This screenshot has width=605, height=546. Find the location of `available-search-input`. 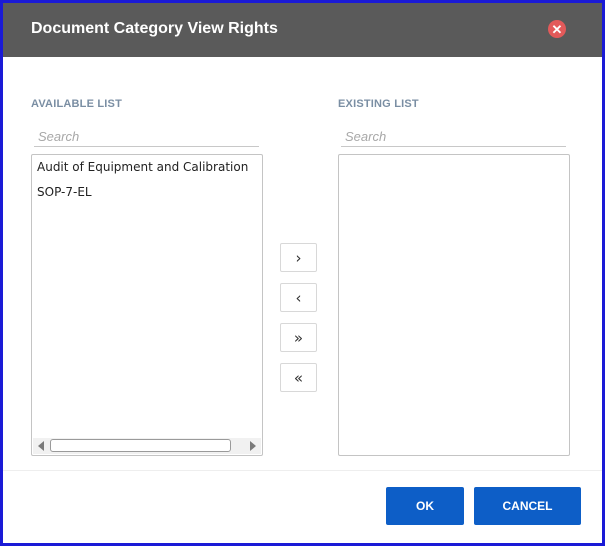

available-search-input is located at coordinates (146, 137).